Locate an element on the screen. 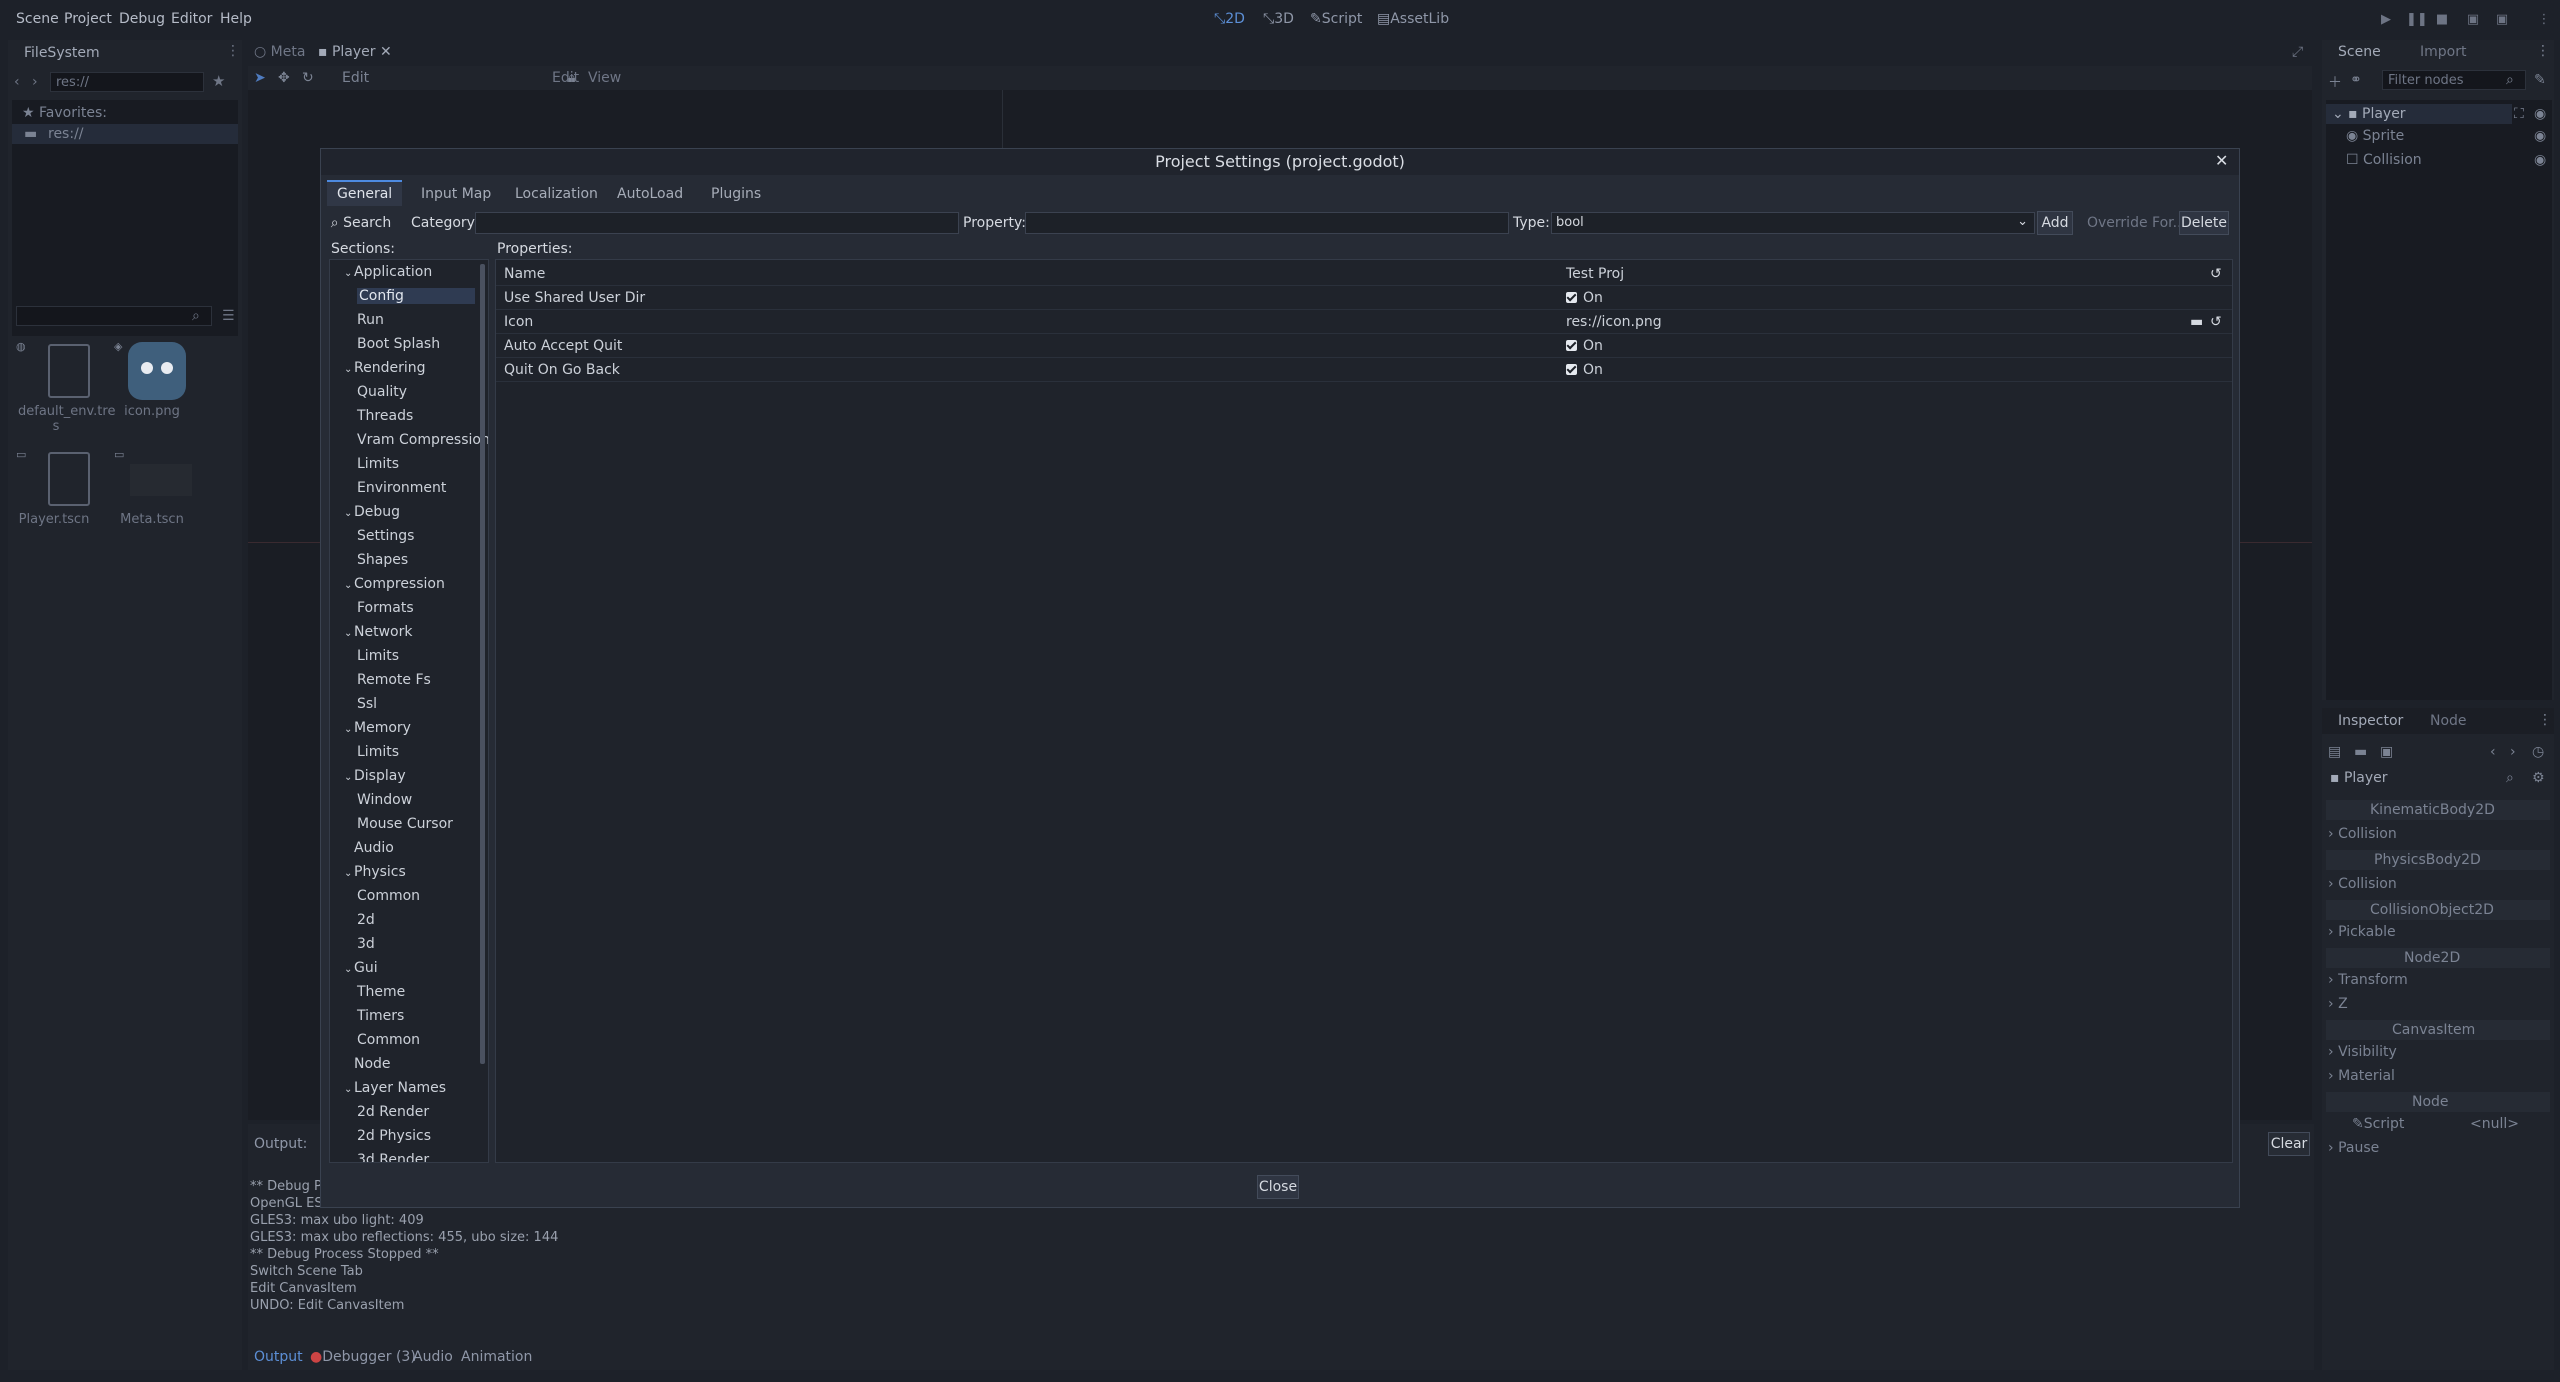 This screenshot has height=1382, width=2560. section-category: ⌄ Rendering is located at coordinates (385, 368).